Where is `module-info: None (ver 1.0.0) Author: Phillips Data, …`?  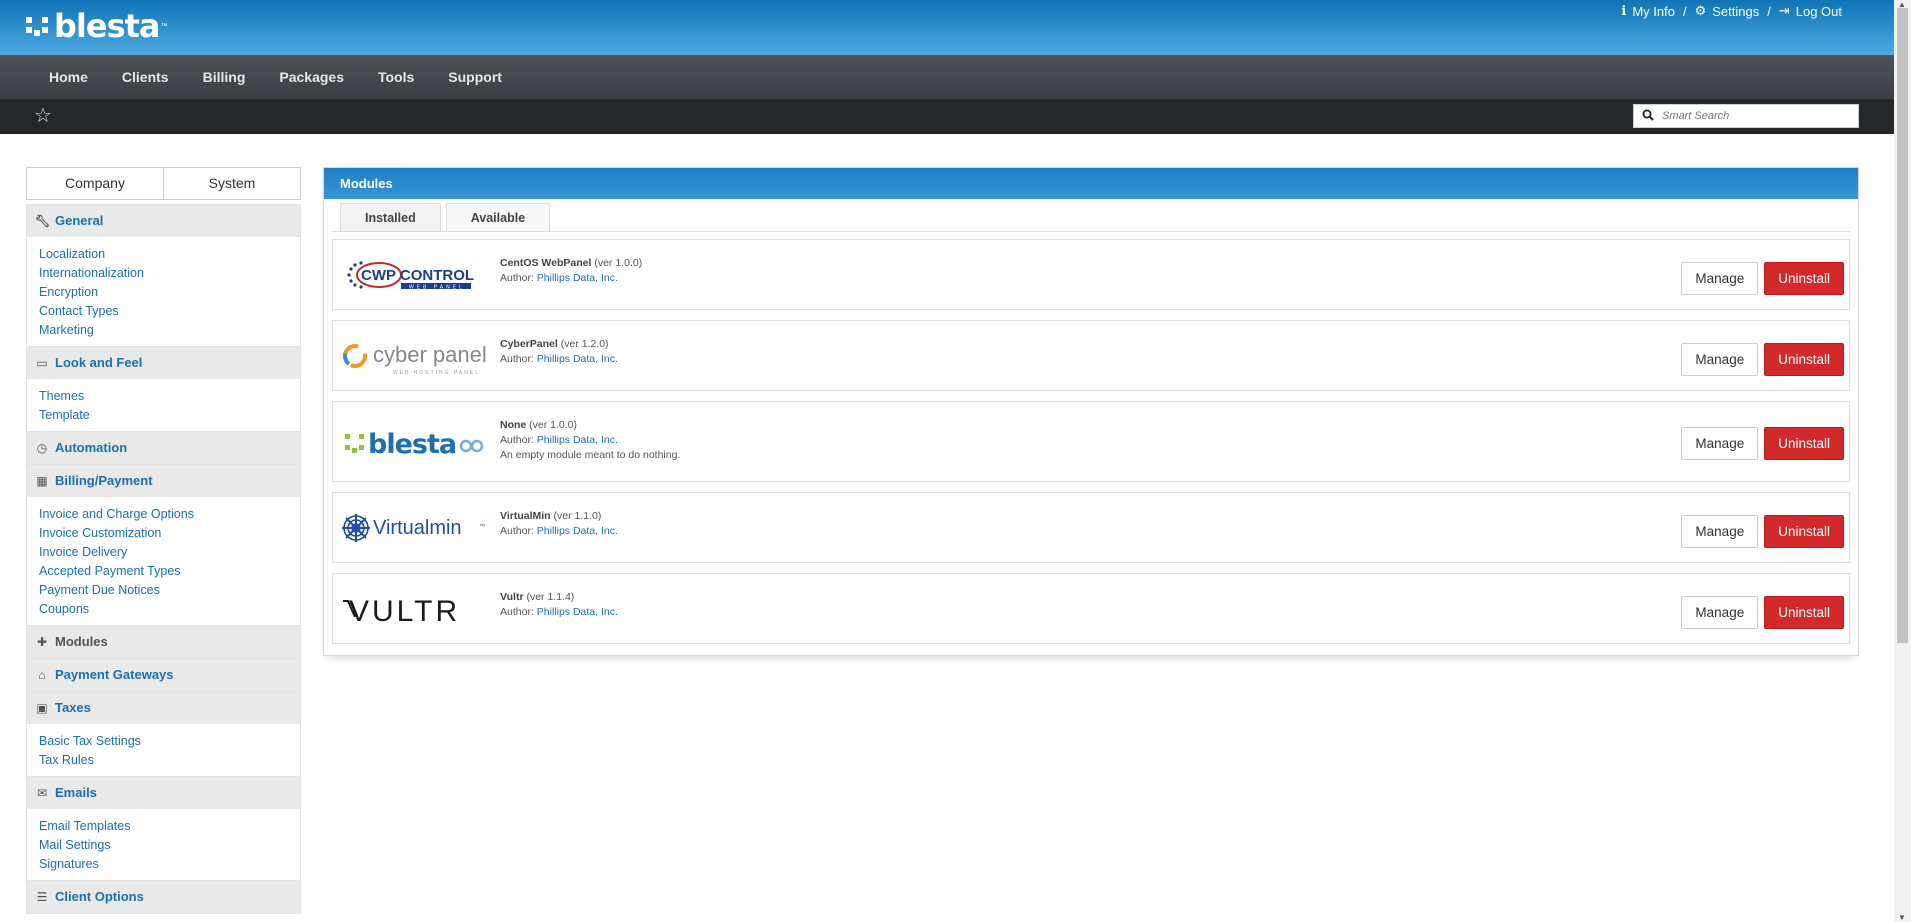
module-info: None (ver 1.0.0) Author: Phillips Data, … is located at coordinates (590, 440).